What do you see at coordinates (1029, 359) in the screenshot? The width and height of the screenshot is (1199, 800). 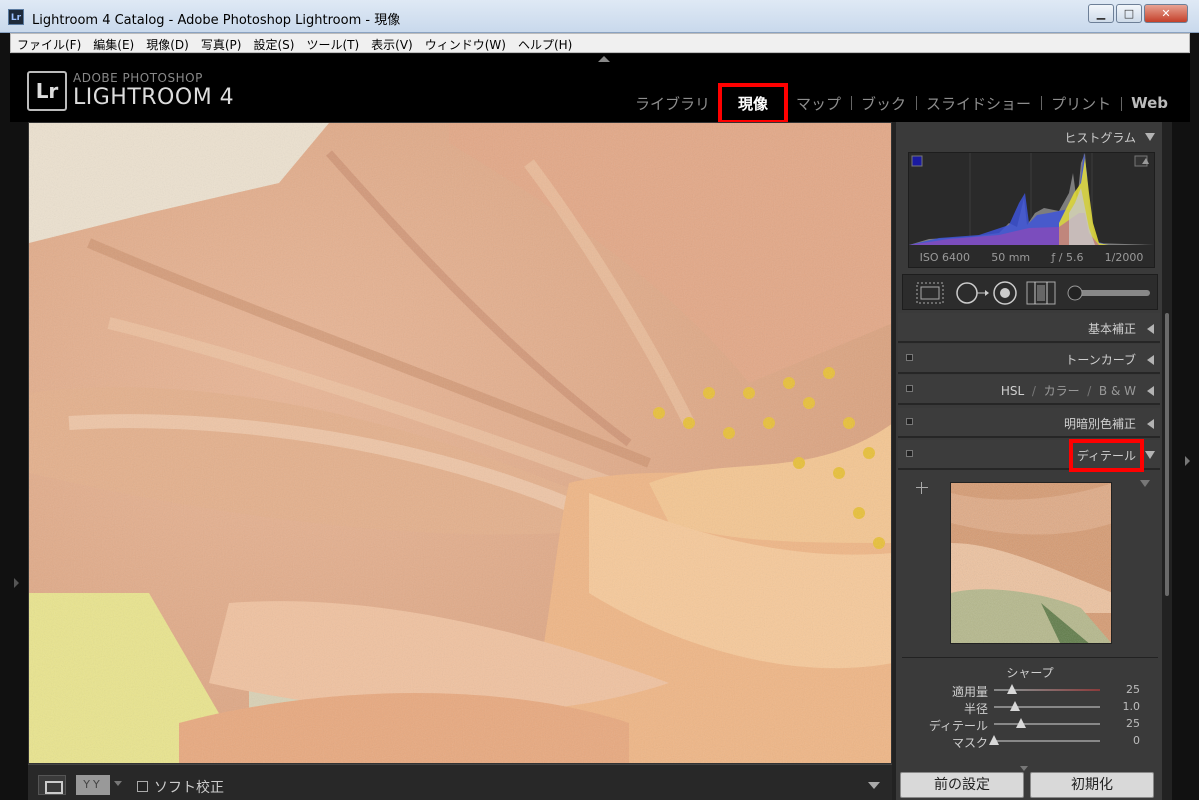 I see `tone-curve-panel-header: トーンカーブ` at bounding box center [1029, 359].